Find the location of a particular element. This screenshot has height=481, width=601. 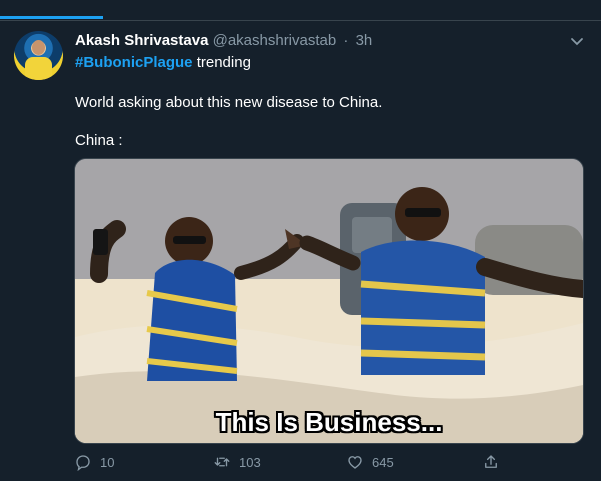

chevron-down-icon is located at coordinates (577, 41).